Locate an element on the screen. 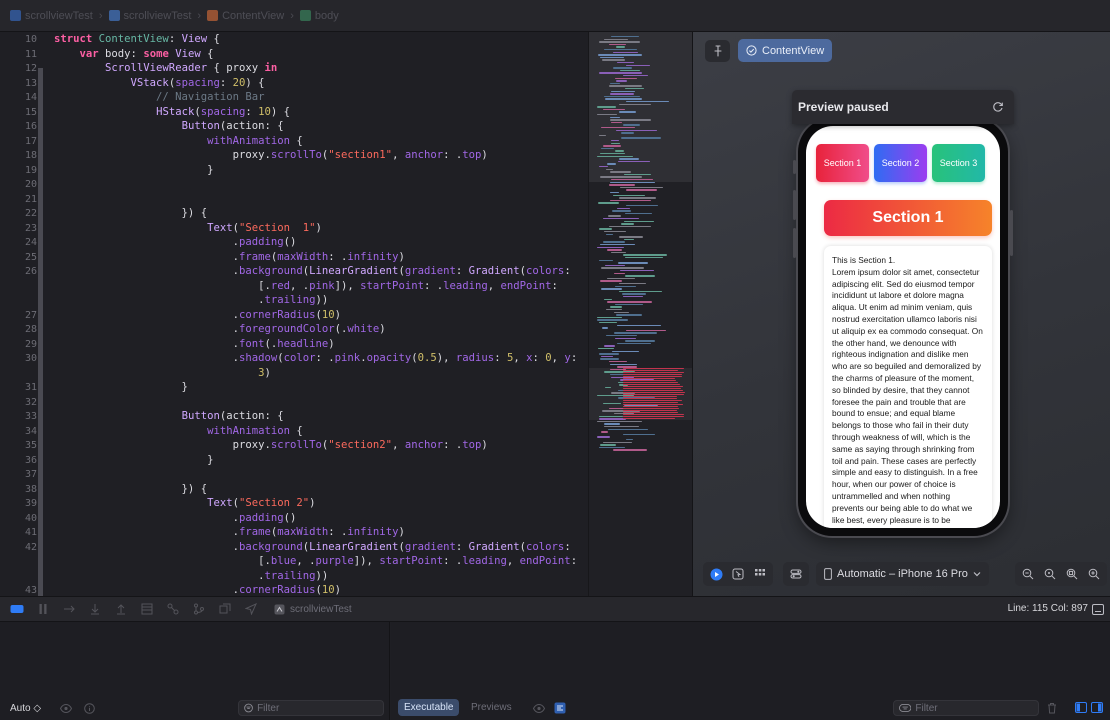 The height and width of the screenshot is (720, 1110). show-right-pane-icon is located at coordinates (1097, 707).